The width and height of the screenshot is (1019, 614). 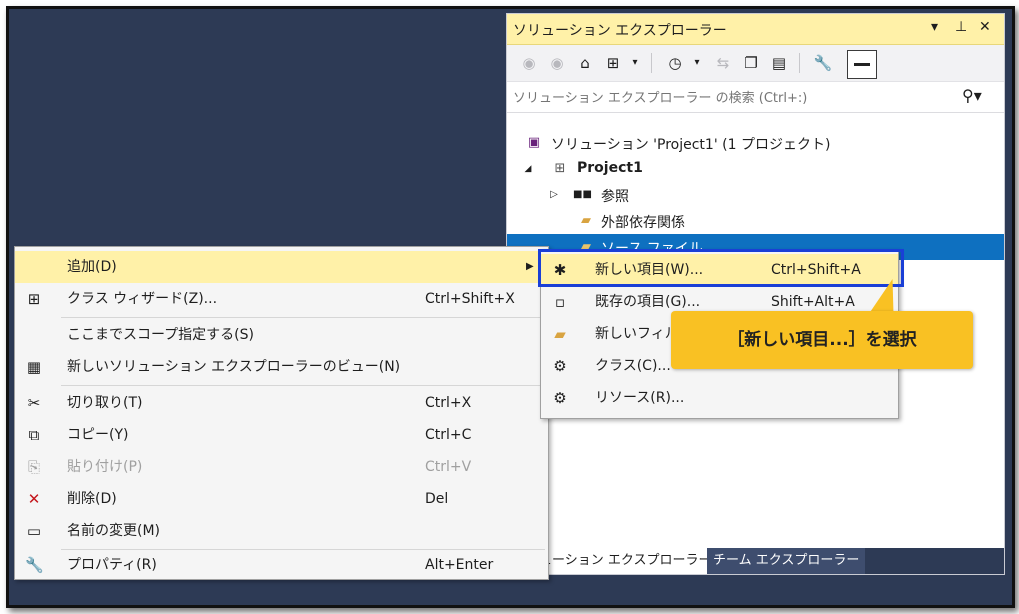 I want to click on solution-icon: ▣, so click(x=534, y=142).